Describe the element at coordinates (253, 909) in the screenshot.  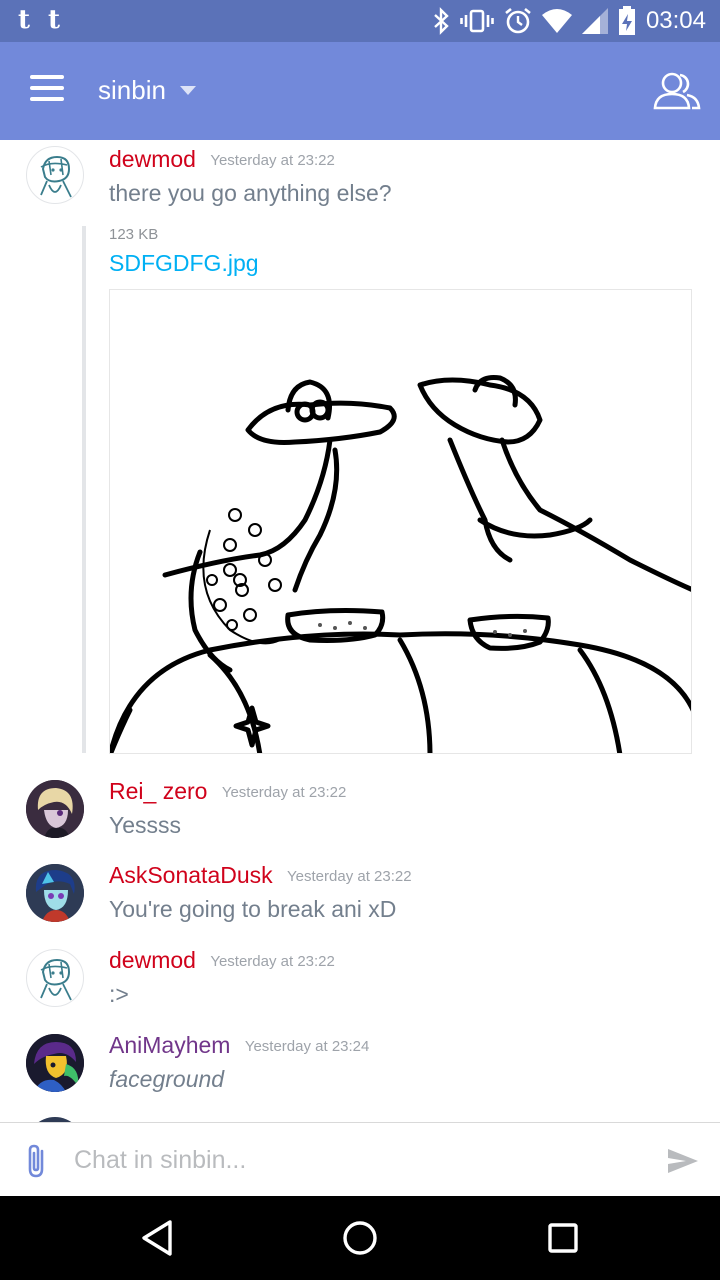
I see `message-text: You're going to break ani xD` at that location.